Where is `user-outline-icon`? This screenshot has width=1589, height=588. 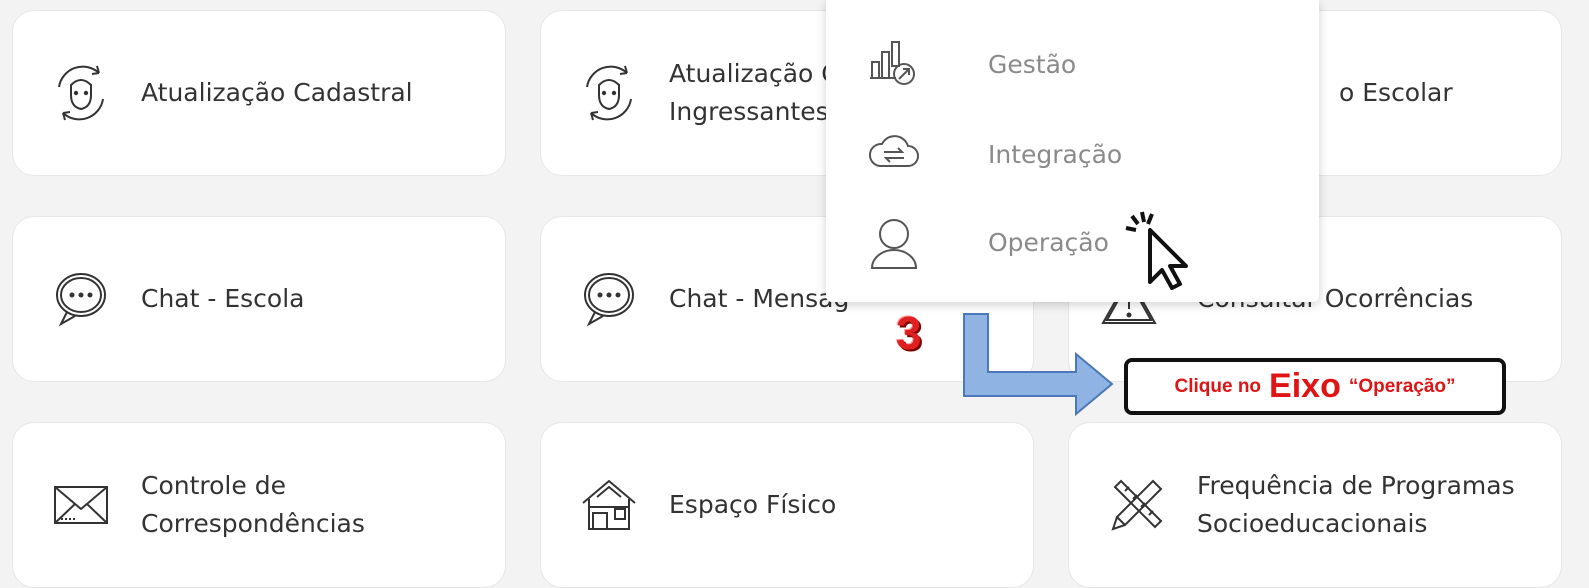
user-outline-icon is located at coordinates (894, 244).